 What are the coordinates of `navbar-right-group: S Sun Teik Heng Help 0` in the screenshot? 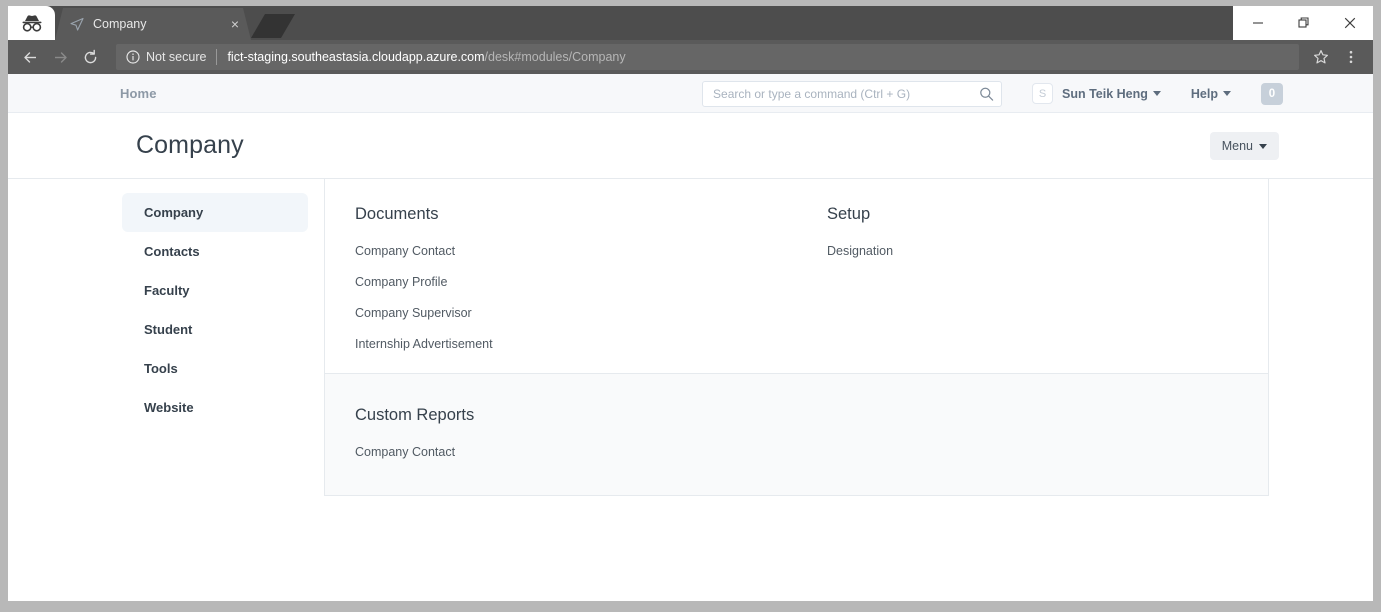 It's located at (992, 93).